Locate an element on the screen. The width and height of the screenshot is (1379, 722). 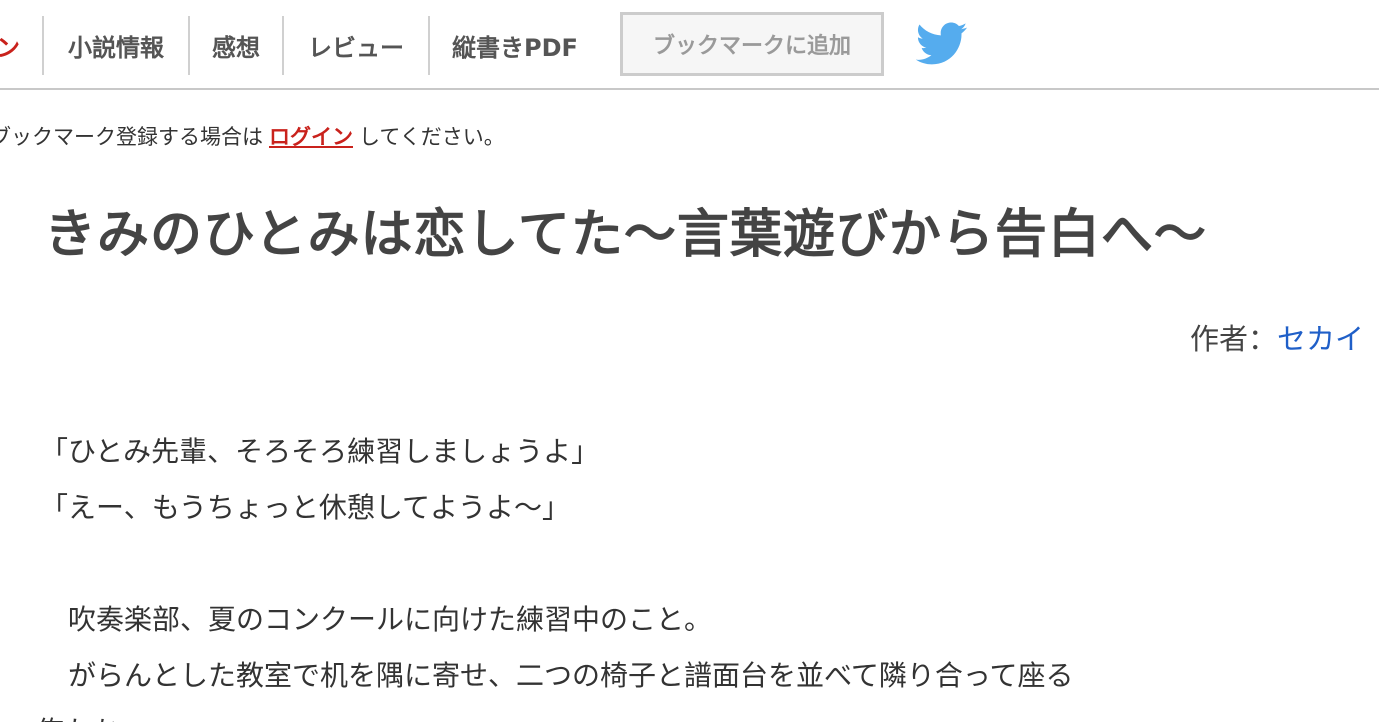
nav-login-link: ン is located at coordinates (13, 45).